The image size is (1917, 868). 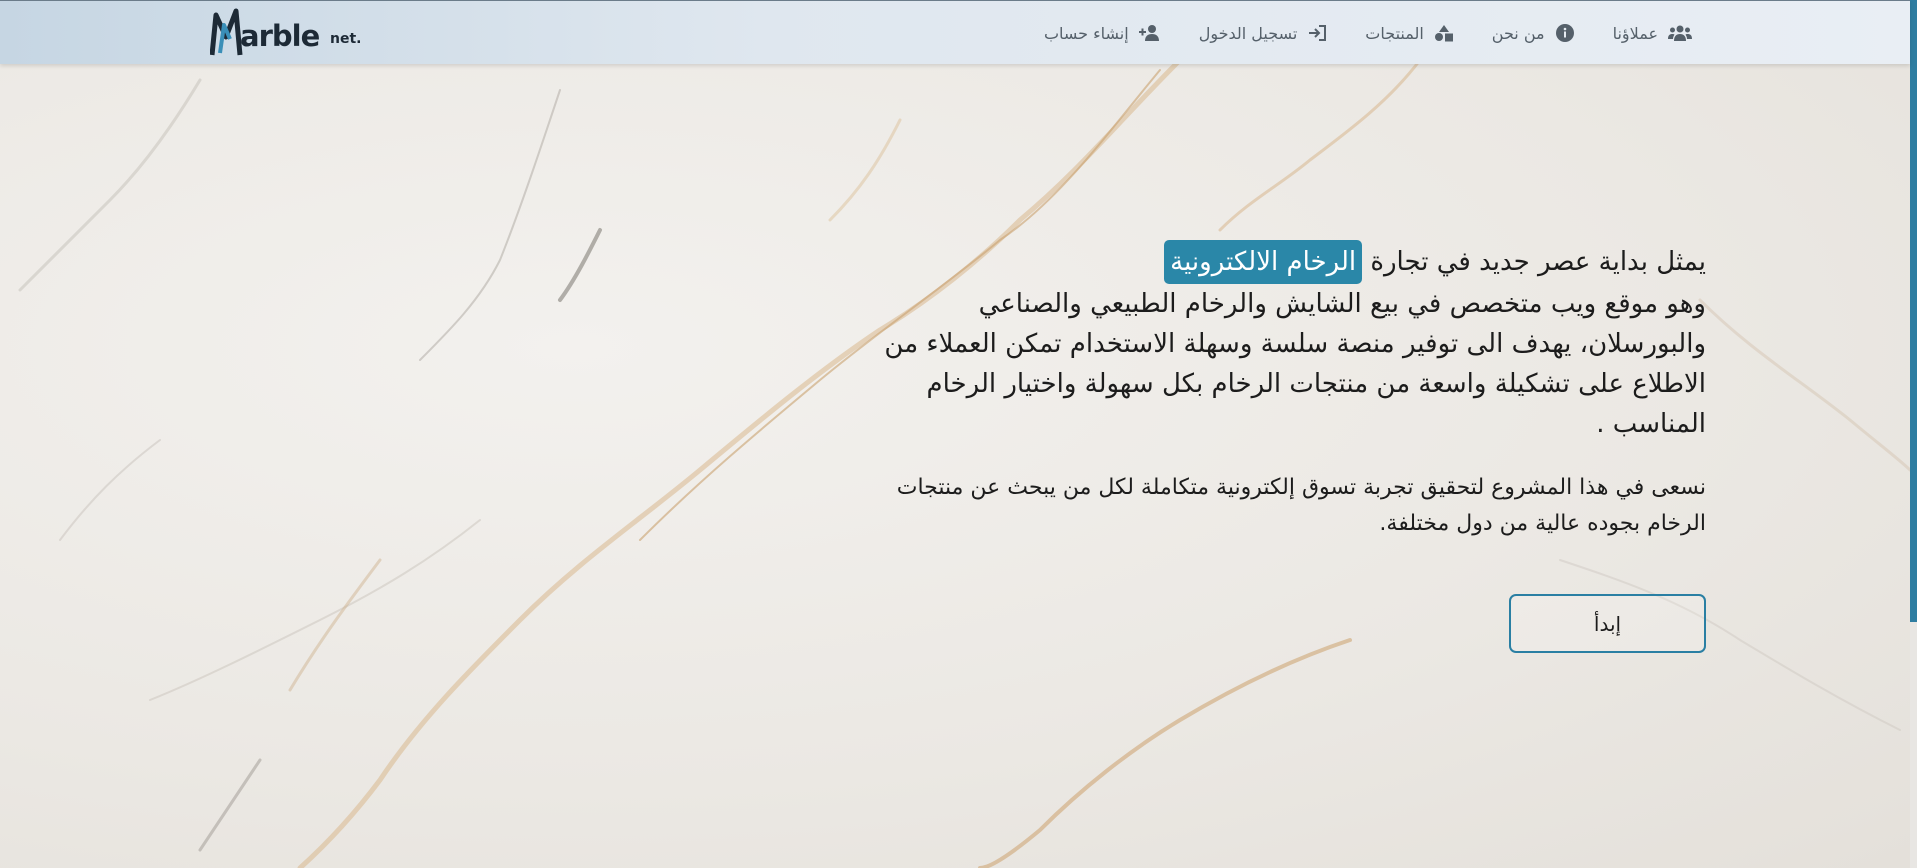 What do you see at coordinates (1318, 33) in the screenshot?
I see `sign-in-icon` at bounding box center [1318, 33].